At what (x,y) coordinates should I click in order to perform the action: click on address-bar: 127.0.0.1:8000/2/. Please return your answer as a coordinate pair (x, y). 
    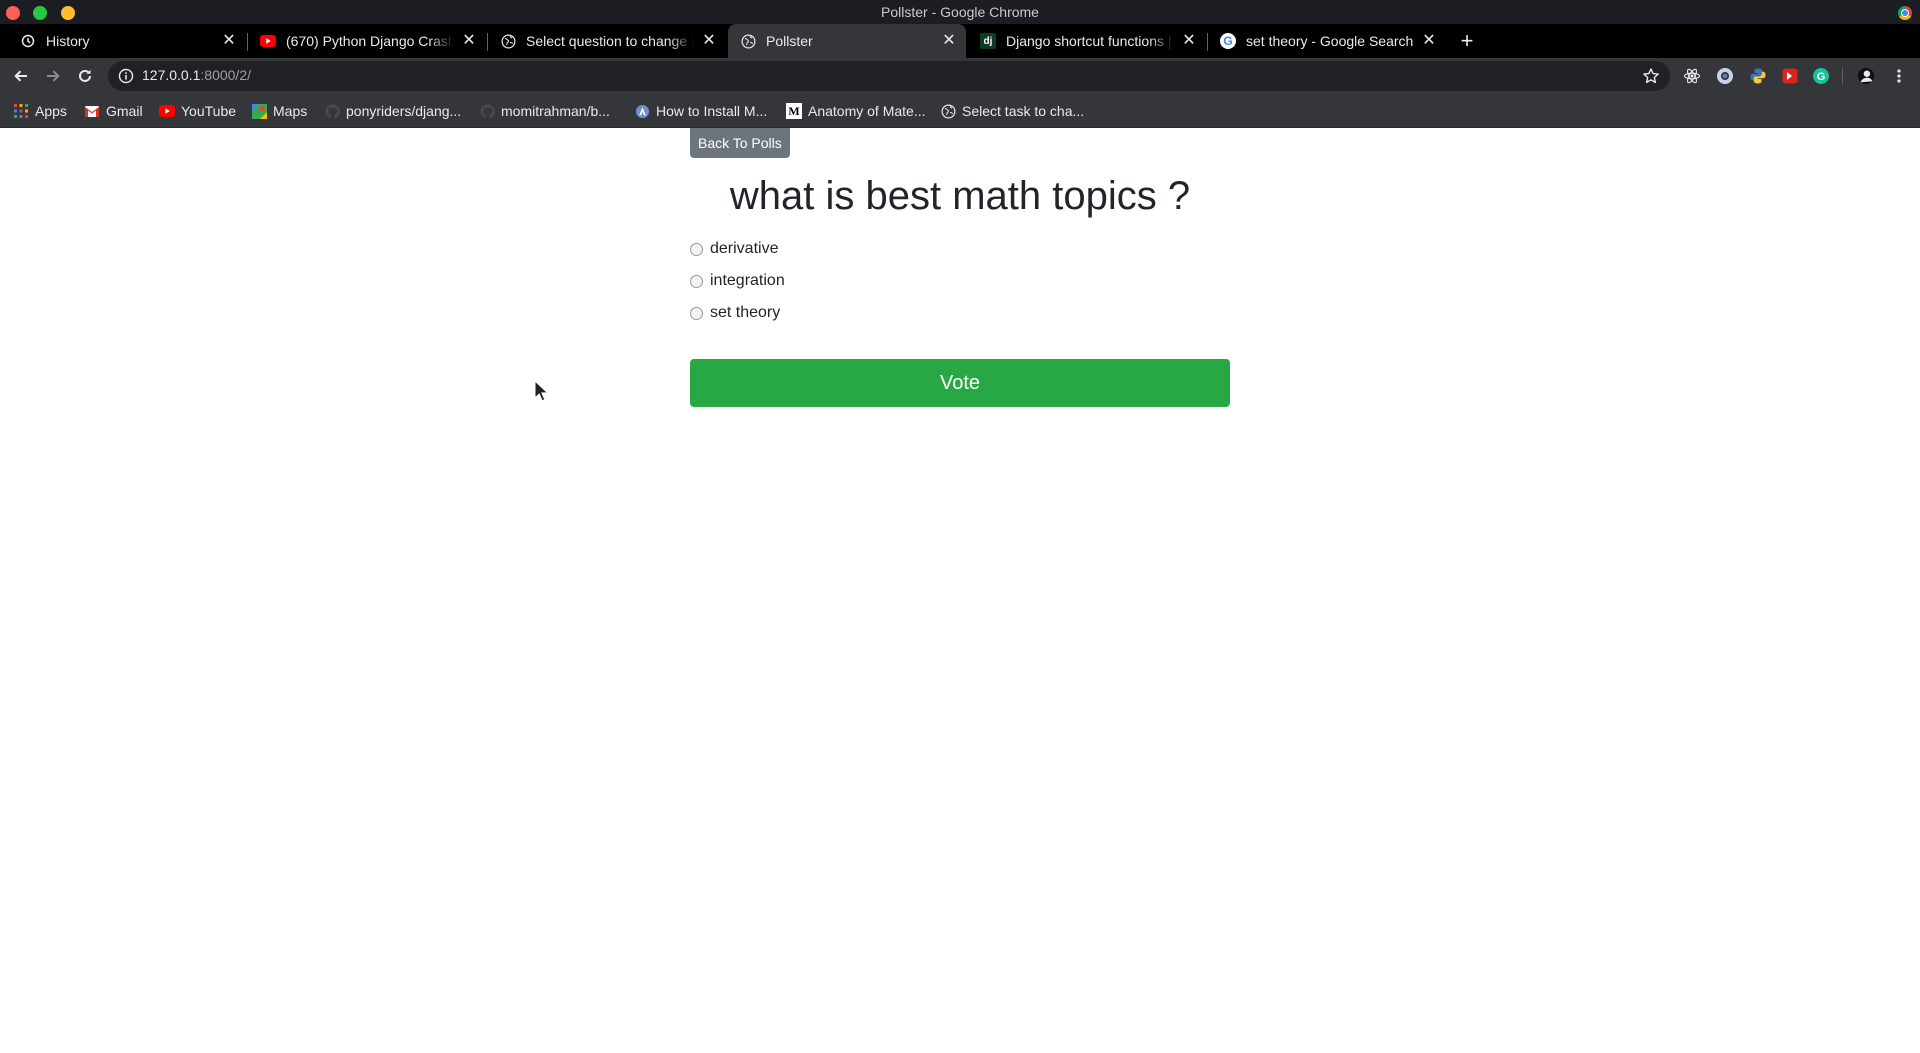
    Looking at the image, I should click on (889, 76).